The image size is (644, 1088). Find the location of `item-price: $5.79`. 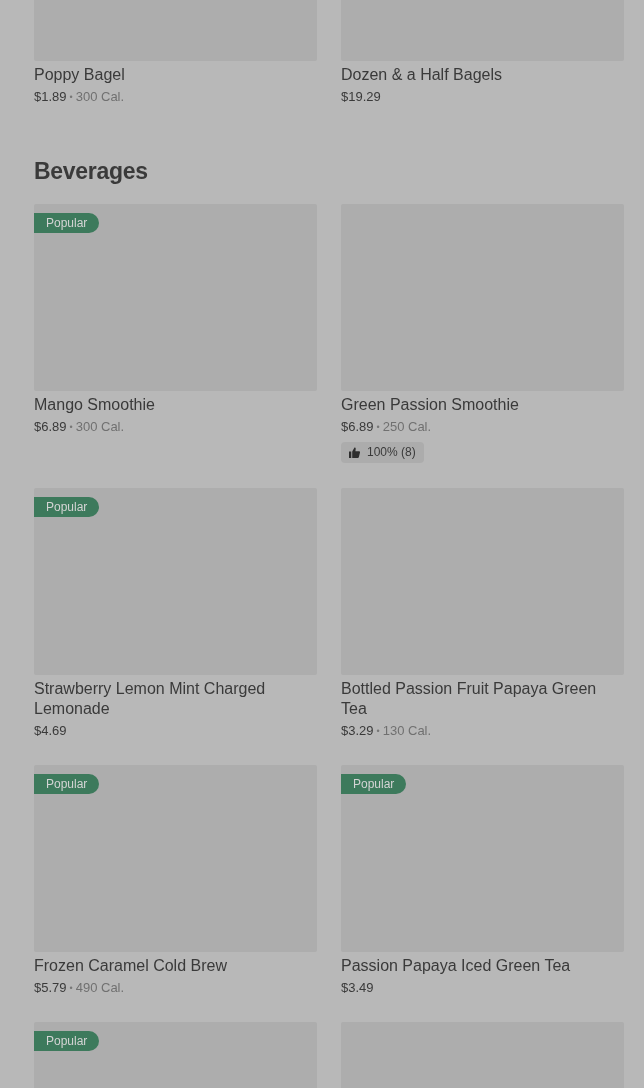

item-price: $5.79 is located at coordinates (50, 988).